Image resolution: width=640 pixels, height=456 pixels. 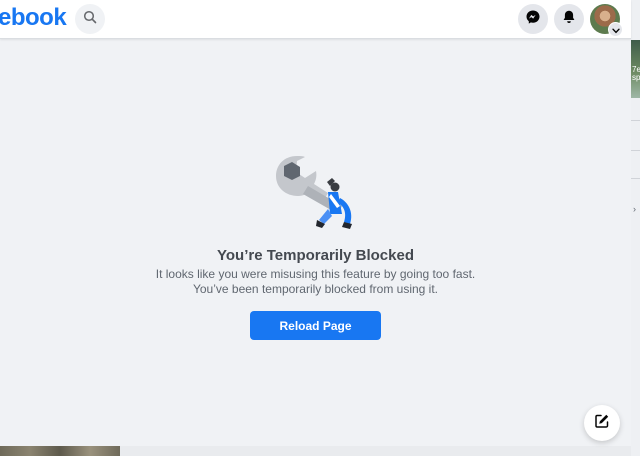 I want to click on background-page-edge: 7e sp ›, so click(x=635, y=228).